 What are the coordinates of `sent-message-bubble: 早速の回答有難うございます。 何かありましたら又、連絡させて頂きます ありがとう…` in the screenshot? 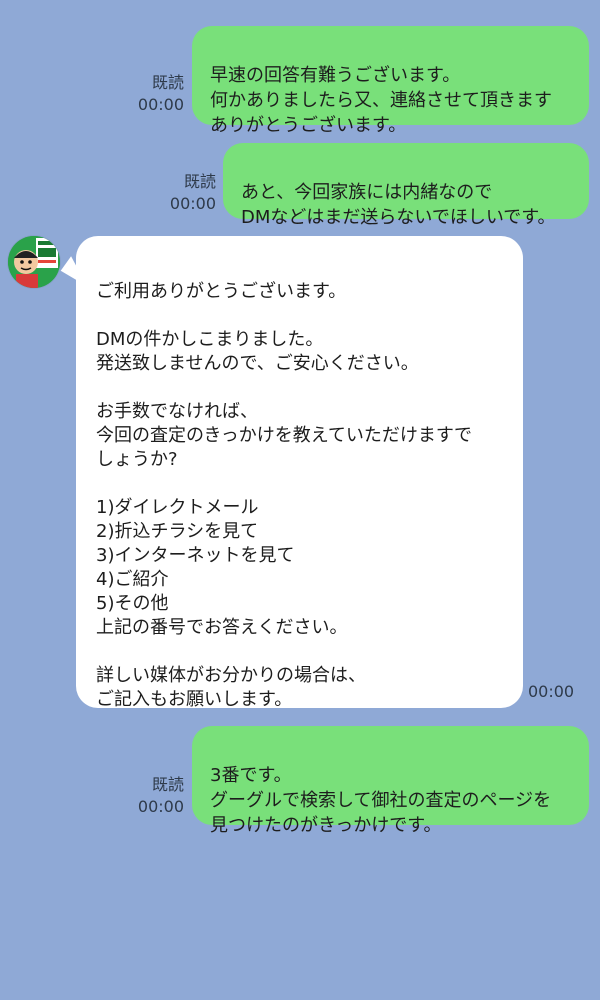 It's located at (390, 81).